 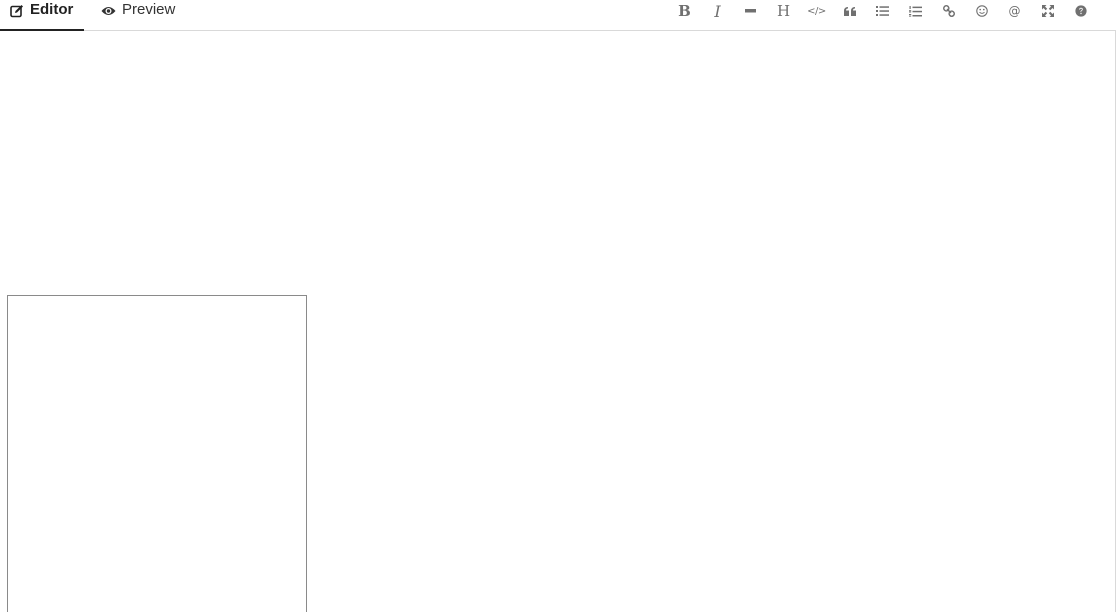 I want to click on unordered-list-icon, so click(x=882, y=11).